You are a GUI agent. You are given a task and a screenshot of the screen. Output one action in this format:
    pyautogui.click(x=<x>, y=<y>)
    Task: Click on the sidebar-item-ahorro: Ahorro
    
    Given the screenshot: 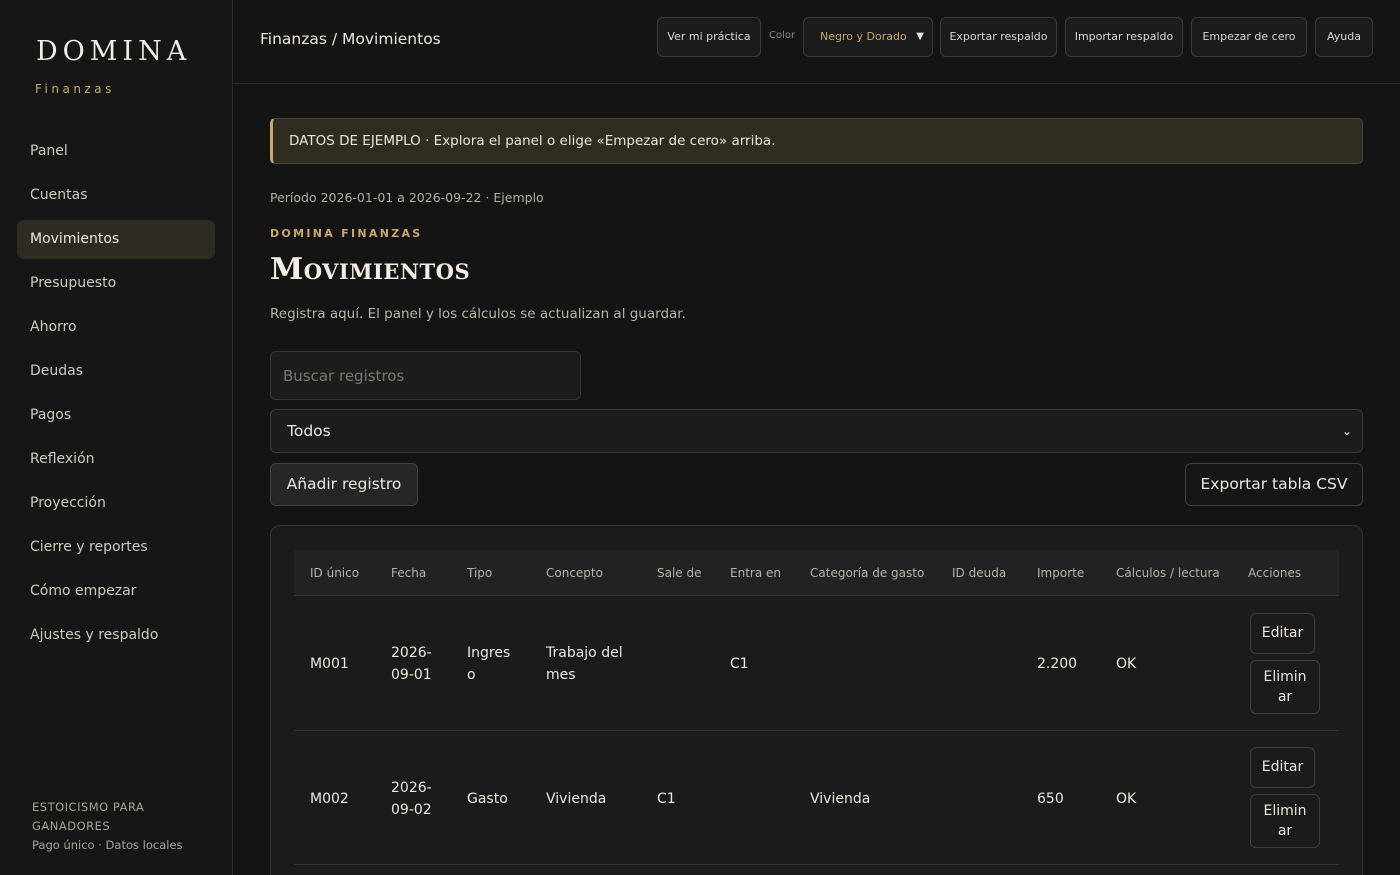 What is the action you would take?
    pyautogui.click(x=116, y=327)
    